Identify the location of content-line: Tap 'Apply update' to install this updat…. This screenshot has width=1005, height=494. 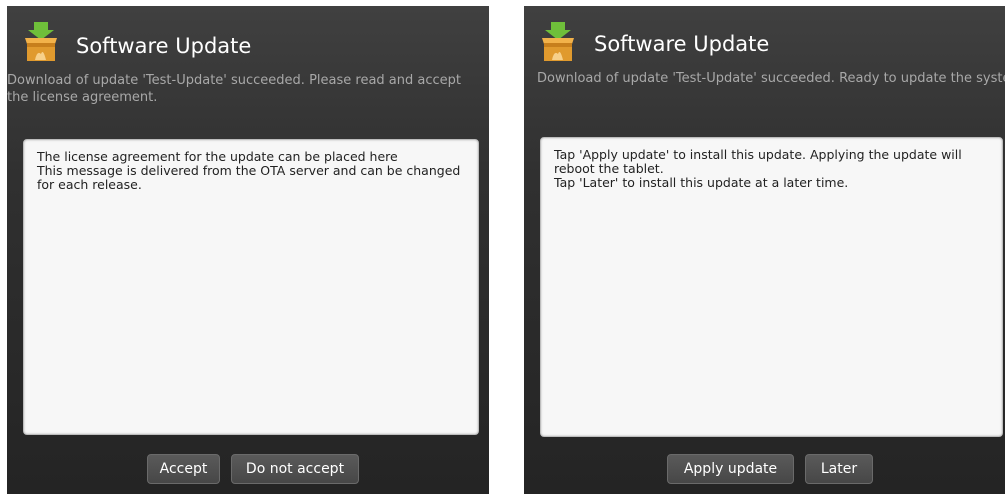
(758, 161).